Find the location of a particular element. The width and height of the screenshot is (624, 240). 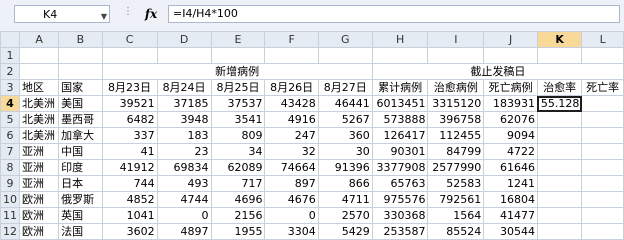

cell-cumulative: 330368 is located at coordinates (400, 215).